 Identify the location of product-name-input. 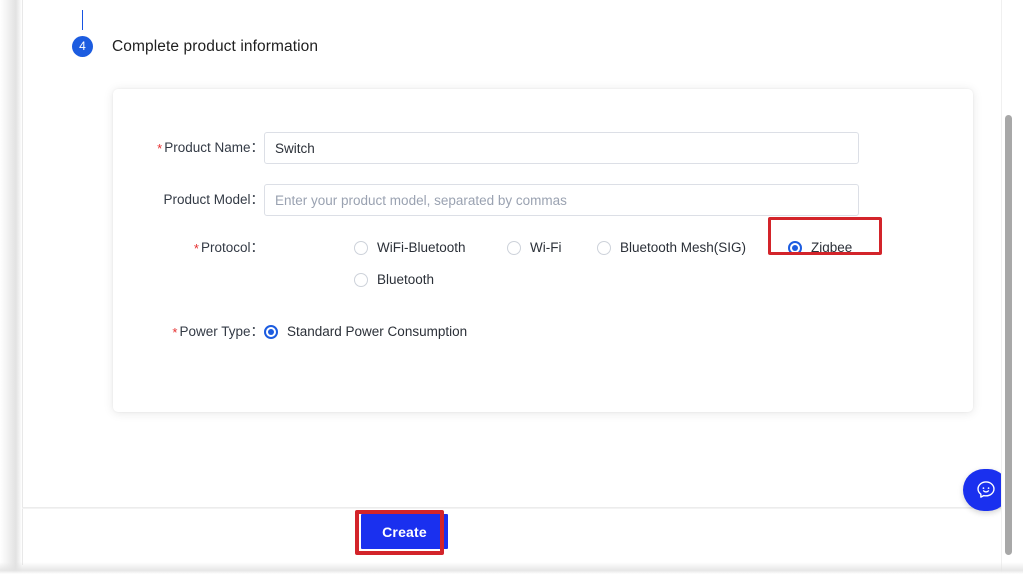
(561, 148).